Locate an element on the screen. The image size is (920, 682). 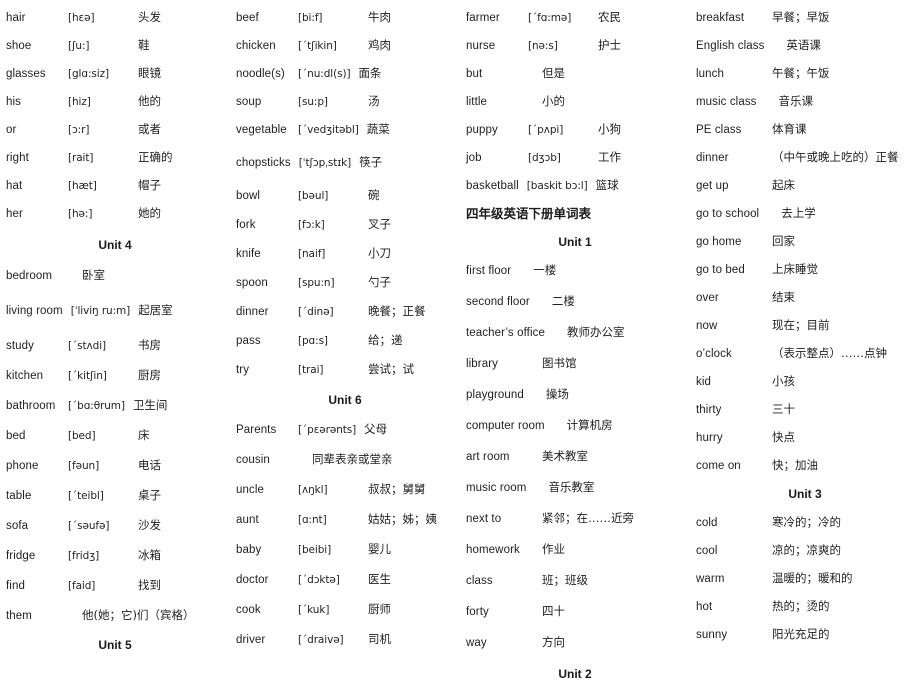
entry-meaning: 但是 is located at coordinates (553, 73).